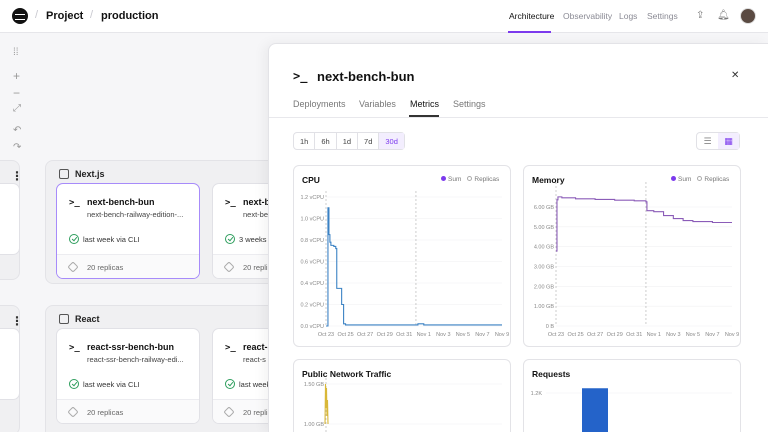  I want to click on tab-architecture: Architecture, so click(531, 16).